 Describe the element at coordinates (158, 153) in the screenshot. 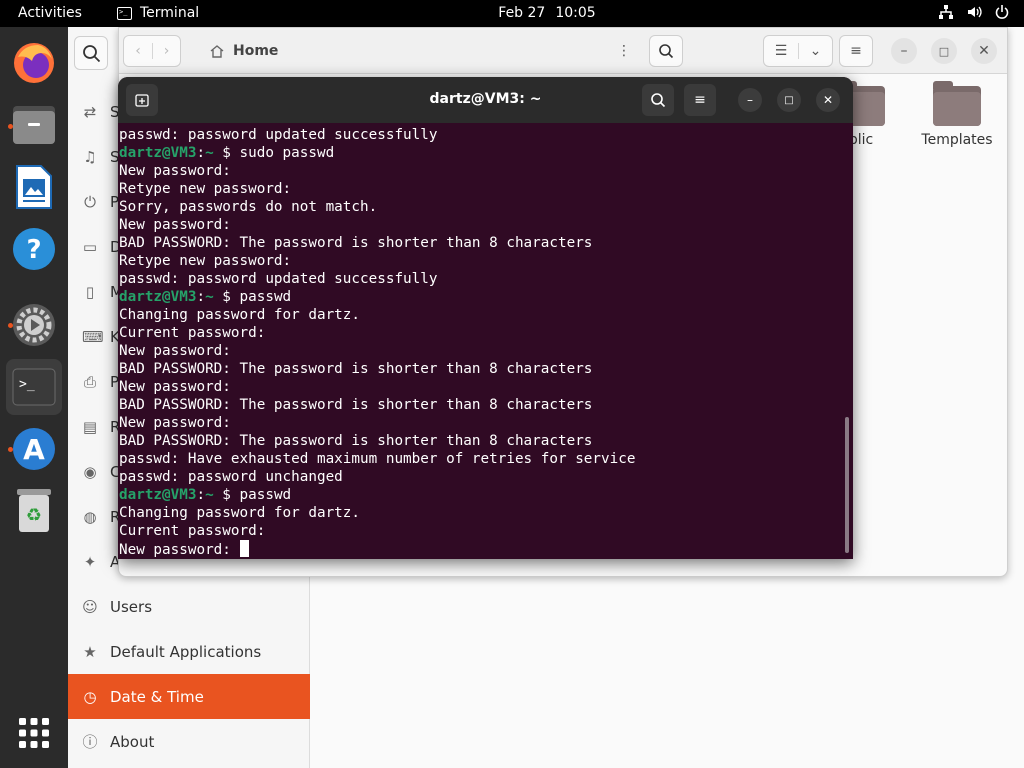

I see `prompt-user: dartz@VM3` at that location.